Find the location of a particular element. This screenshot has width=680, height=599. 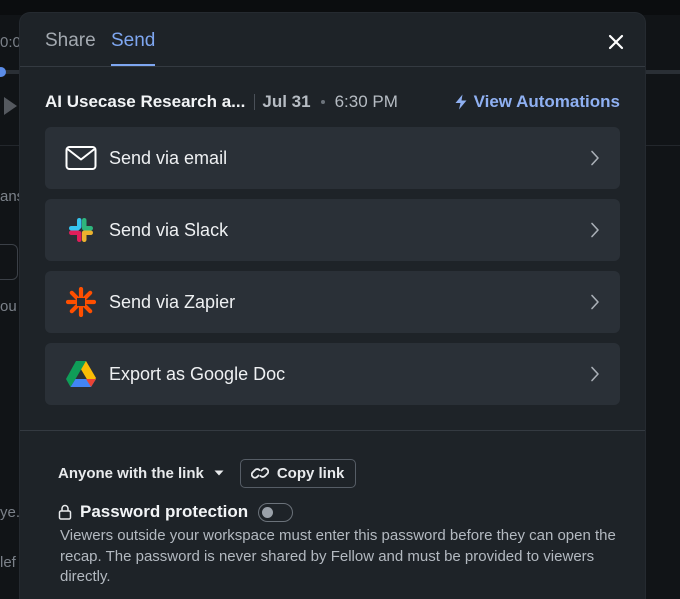

view-automations-label: View Automations is located at coordinates (546, 101).